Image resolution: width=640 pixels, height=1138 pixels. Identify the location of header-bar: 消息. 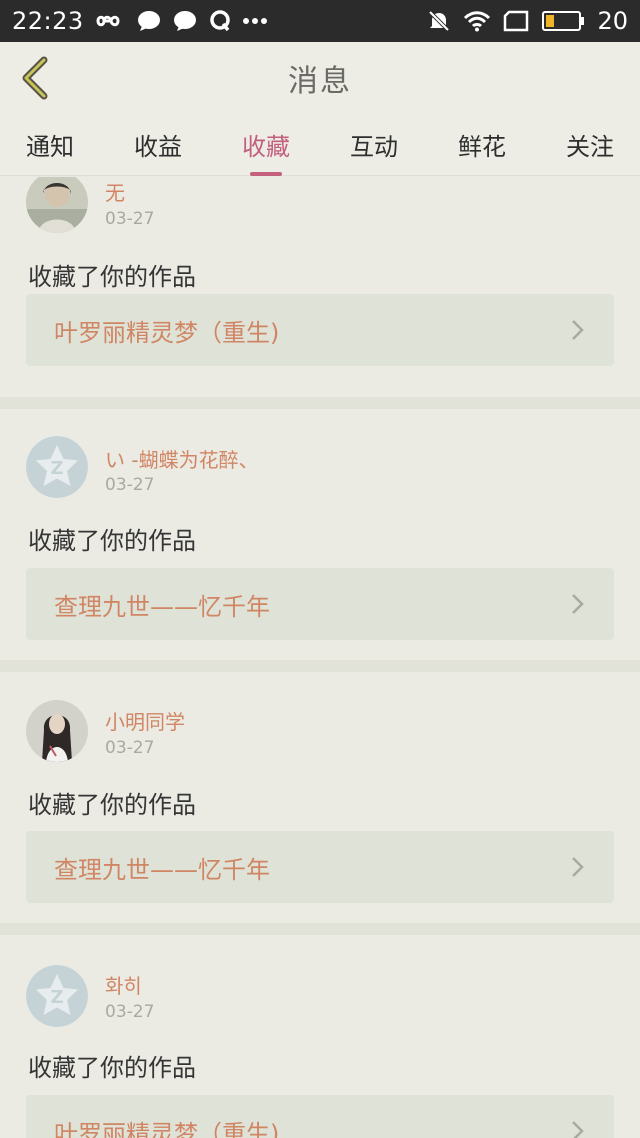
(320, 78).